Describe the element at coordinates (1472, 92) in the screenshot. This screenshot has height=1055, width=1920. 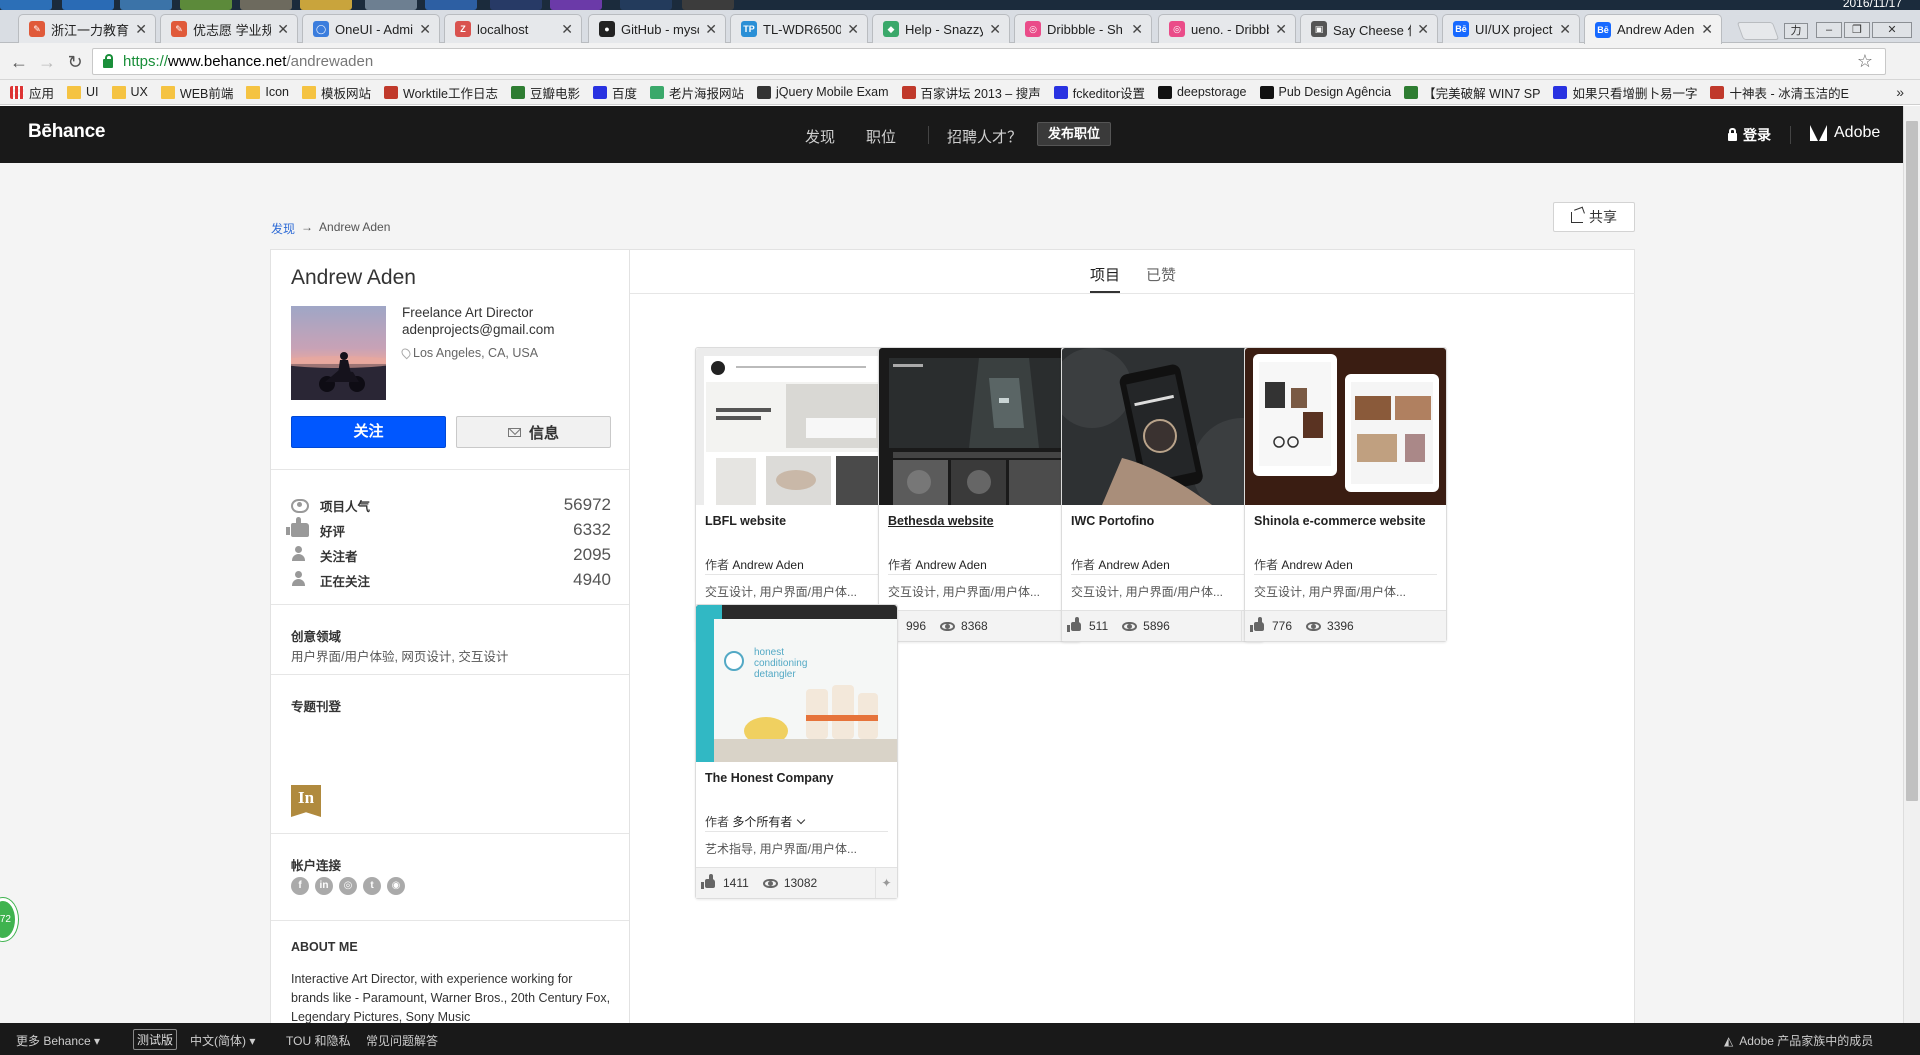
I see `bookmark-item: 【完美破解 WIN7 SP` at that location.